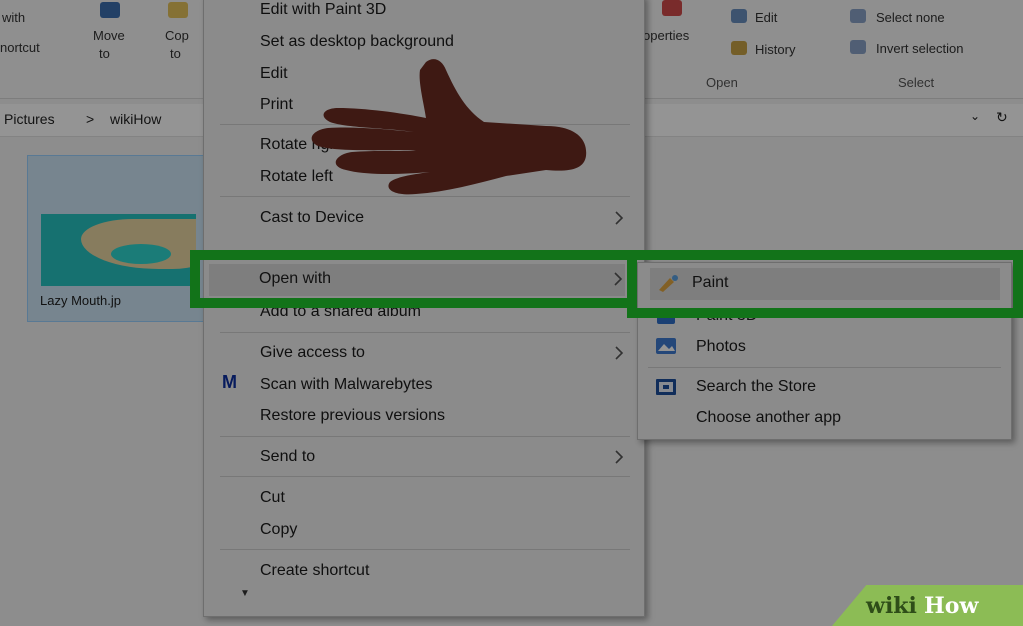 This screenshot has height=626, width=1023. I want to click on copy-to-label-2: to, so click(175, 53).